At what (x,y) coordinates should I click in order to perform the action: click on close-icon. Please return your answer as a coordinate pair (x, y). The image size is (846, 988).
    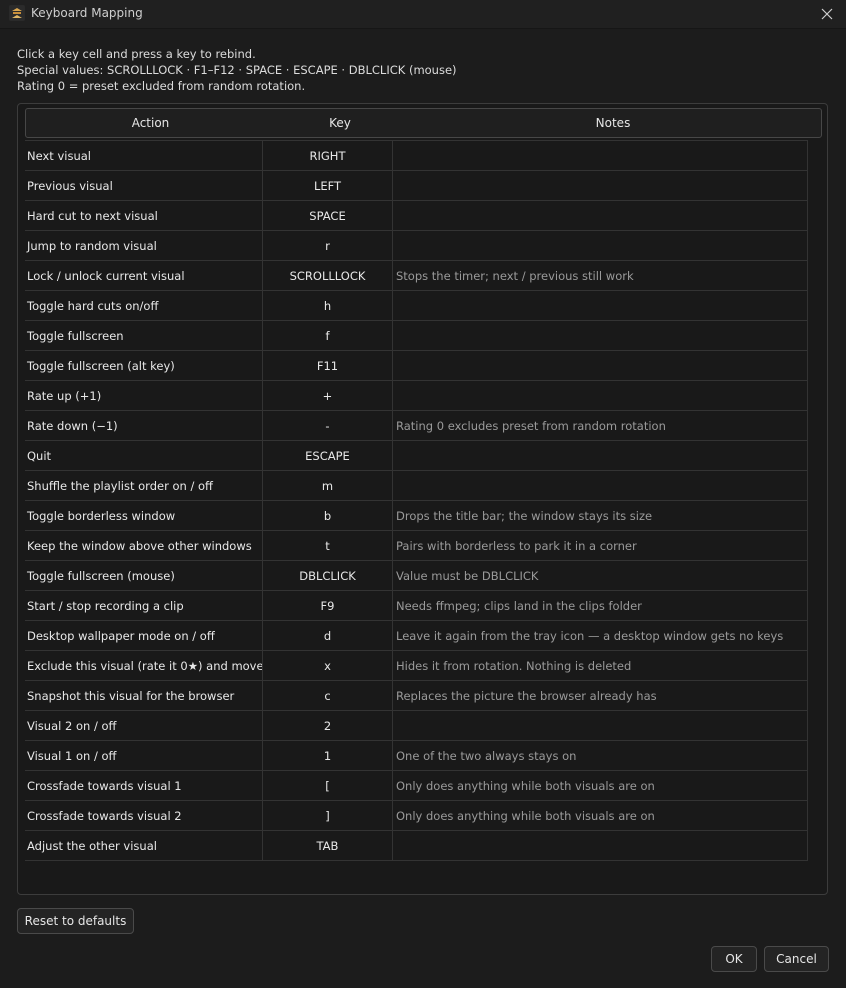
    Looking at the image, I should click on (827, 14).